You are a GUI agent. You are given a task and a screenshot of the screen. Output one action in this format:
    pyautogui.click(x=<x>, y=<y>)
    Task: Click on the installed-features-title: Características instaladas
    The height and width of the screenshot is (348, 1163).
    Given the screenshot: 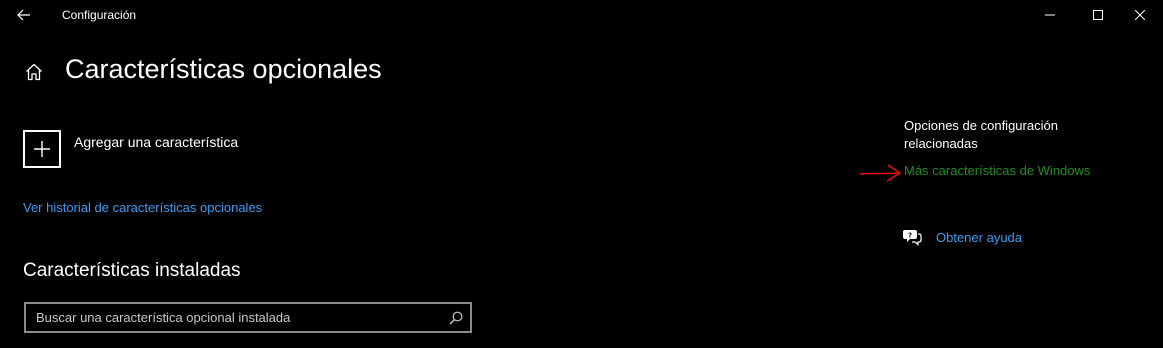 What is the action you would take?
    pyautogui.click(x=132, y=270)
    